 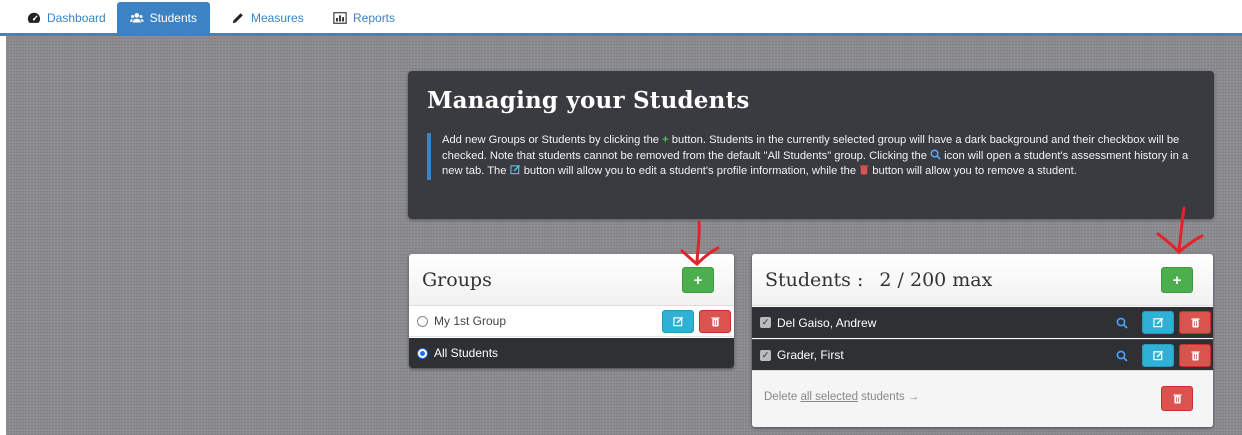 I want to click on group-label: All Students, so click(x=466, y=353).